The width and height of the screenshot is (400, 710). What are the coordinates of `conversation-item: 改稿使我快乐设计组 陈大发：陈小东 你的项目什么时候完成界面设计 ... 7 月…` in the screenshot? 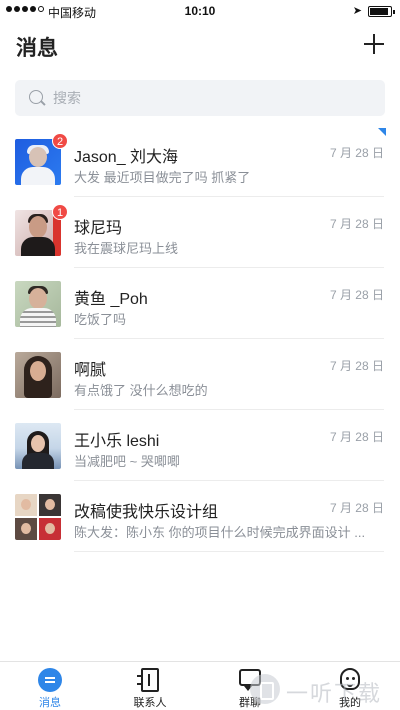 It's located at (200, 516).